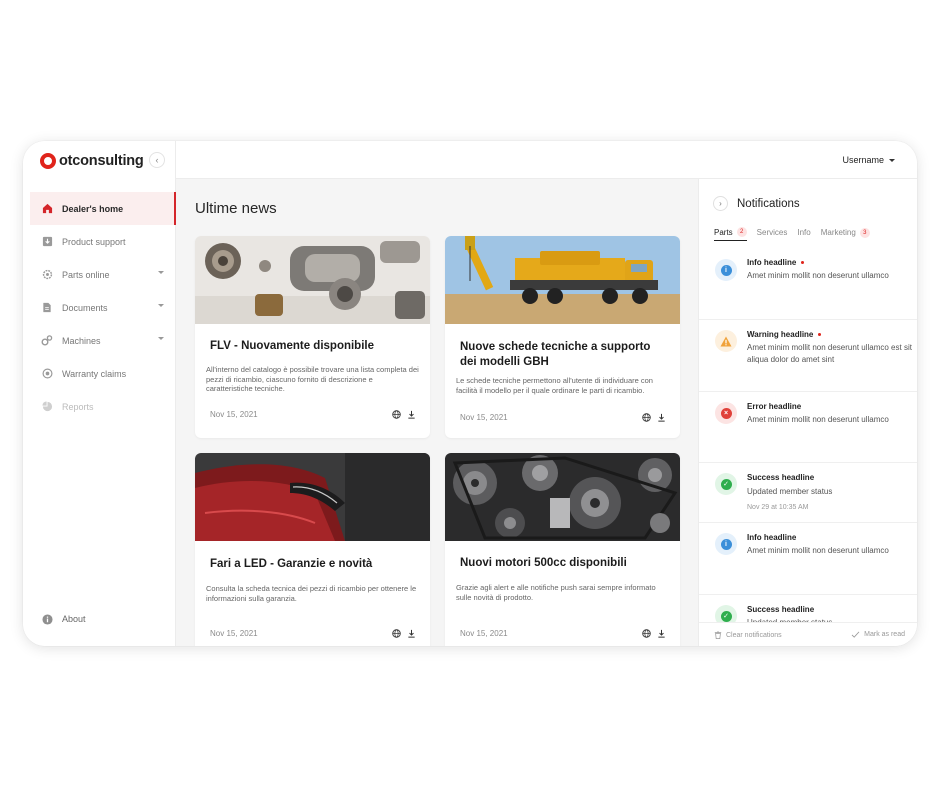 The height and width of the screenshot is (788, 940). Describe the element at coordinates (726, 341) in the screenshot. I see `warning-icon` at that location.